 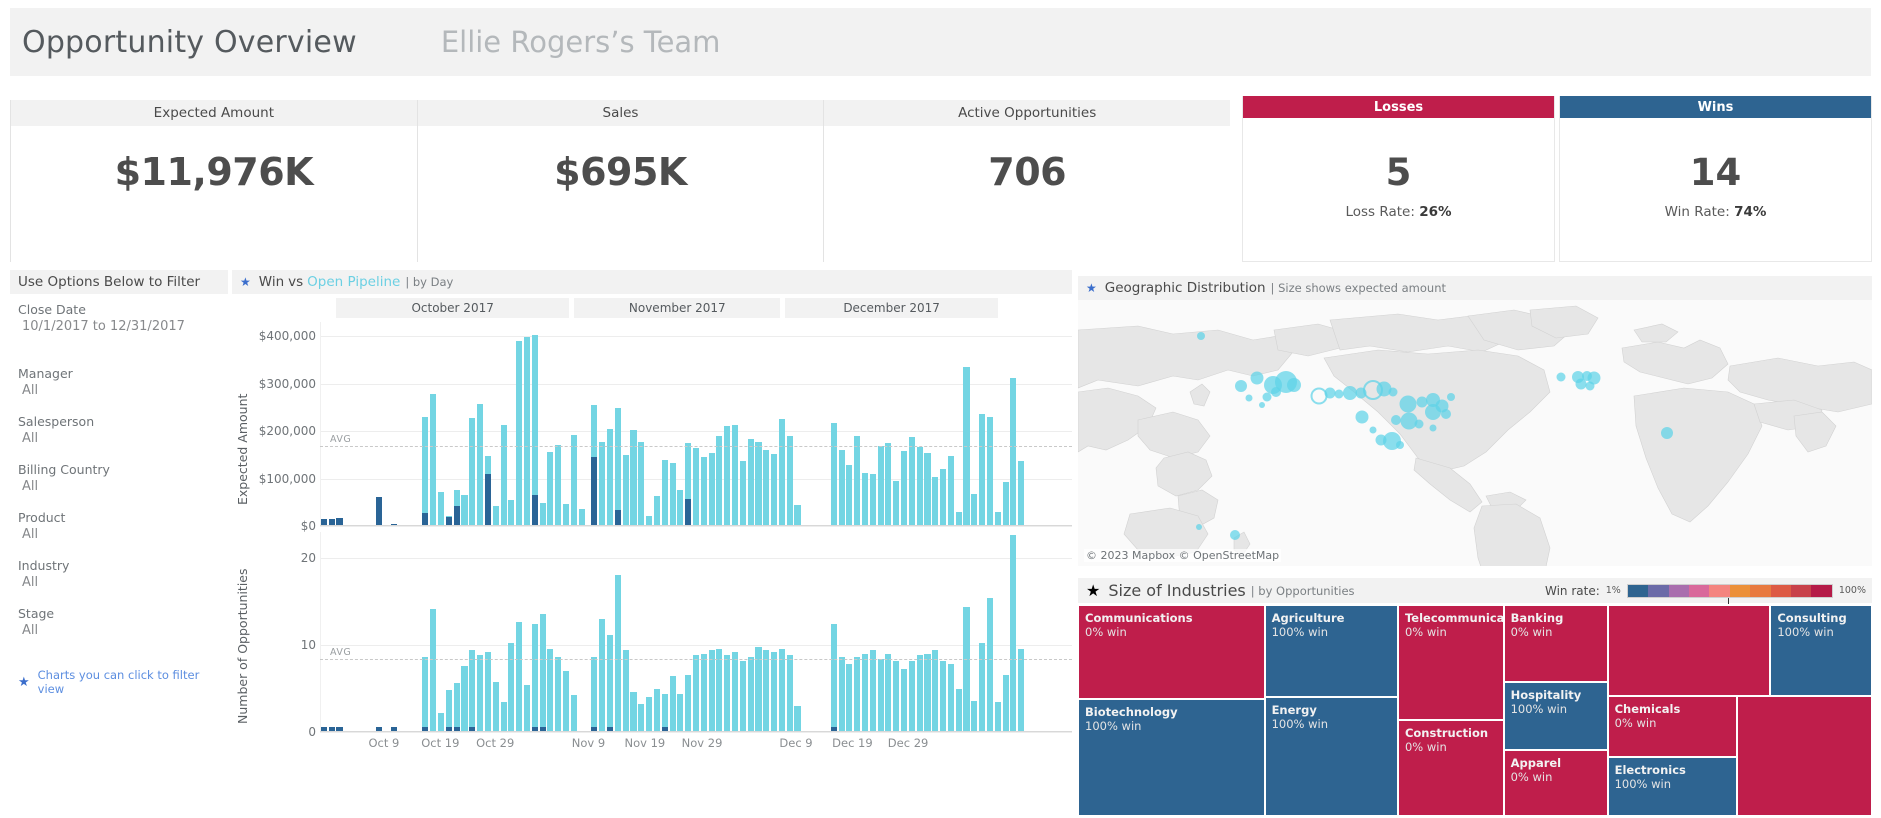 I want to click on kpi-card-1: Sales $695K, so click(x=620, y=181).